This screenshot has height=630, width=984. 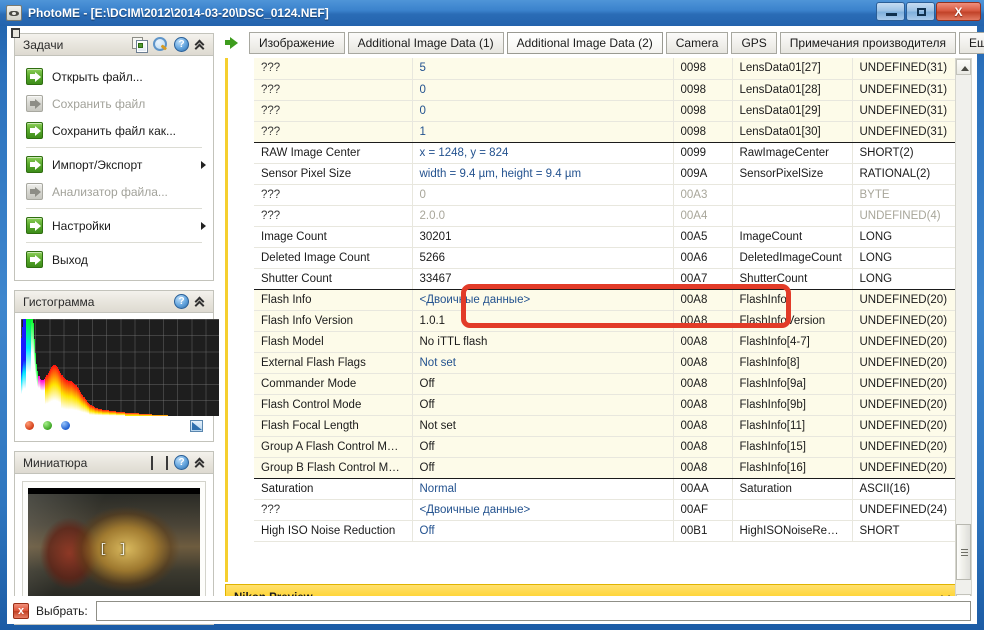 What do you see at coordinates (159, 462) in the screenshot?
I see `thumbnail-mode-icon` at bounding box center [159, 462].